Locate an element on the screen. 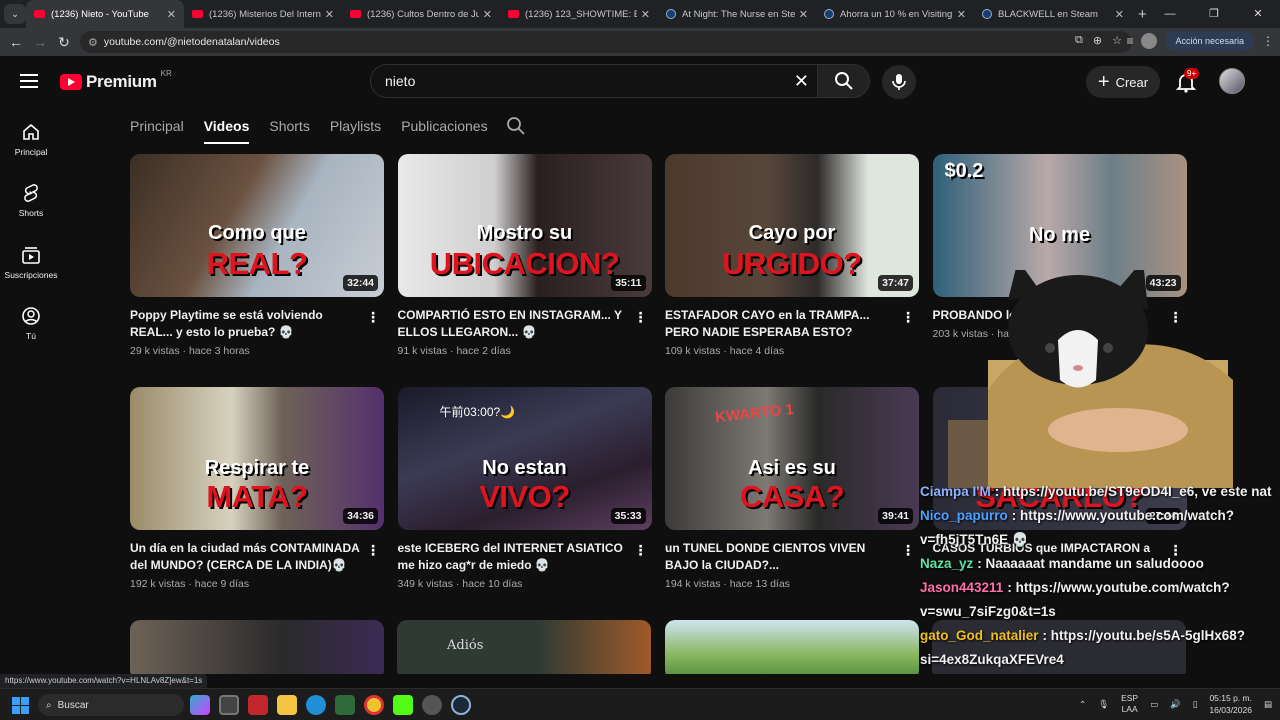  windows-start-icon is located at coordinates (20, 705).